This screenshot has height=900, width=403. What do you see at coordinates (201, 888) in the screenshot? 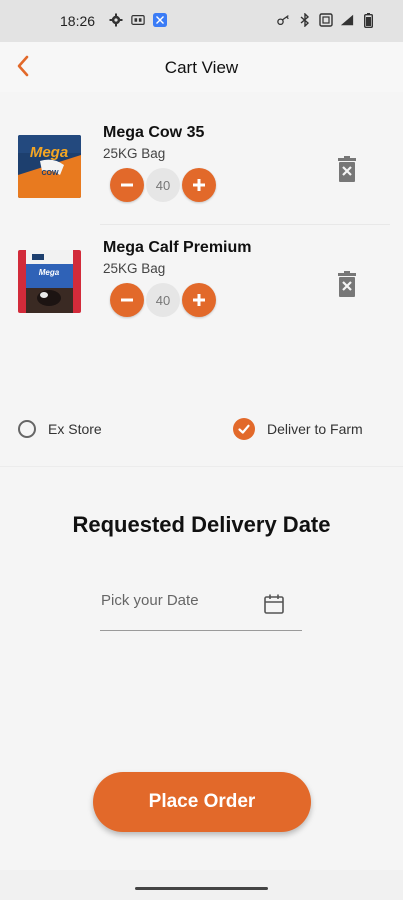
I see `home-indicator` at bounding box center [201, 888].